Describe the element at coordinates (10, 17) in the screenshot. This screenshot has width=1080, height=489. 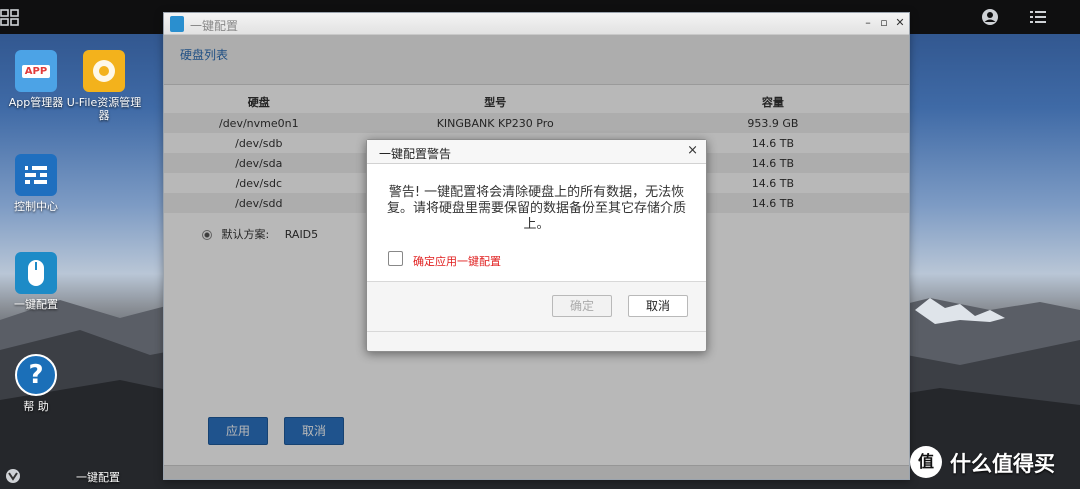
I see `apps-grid-icon` at that location.